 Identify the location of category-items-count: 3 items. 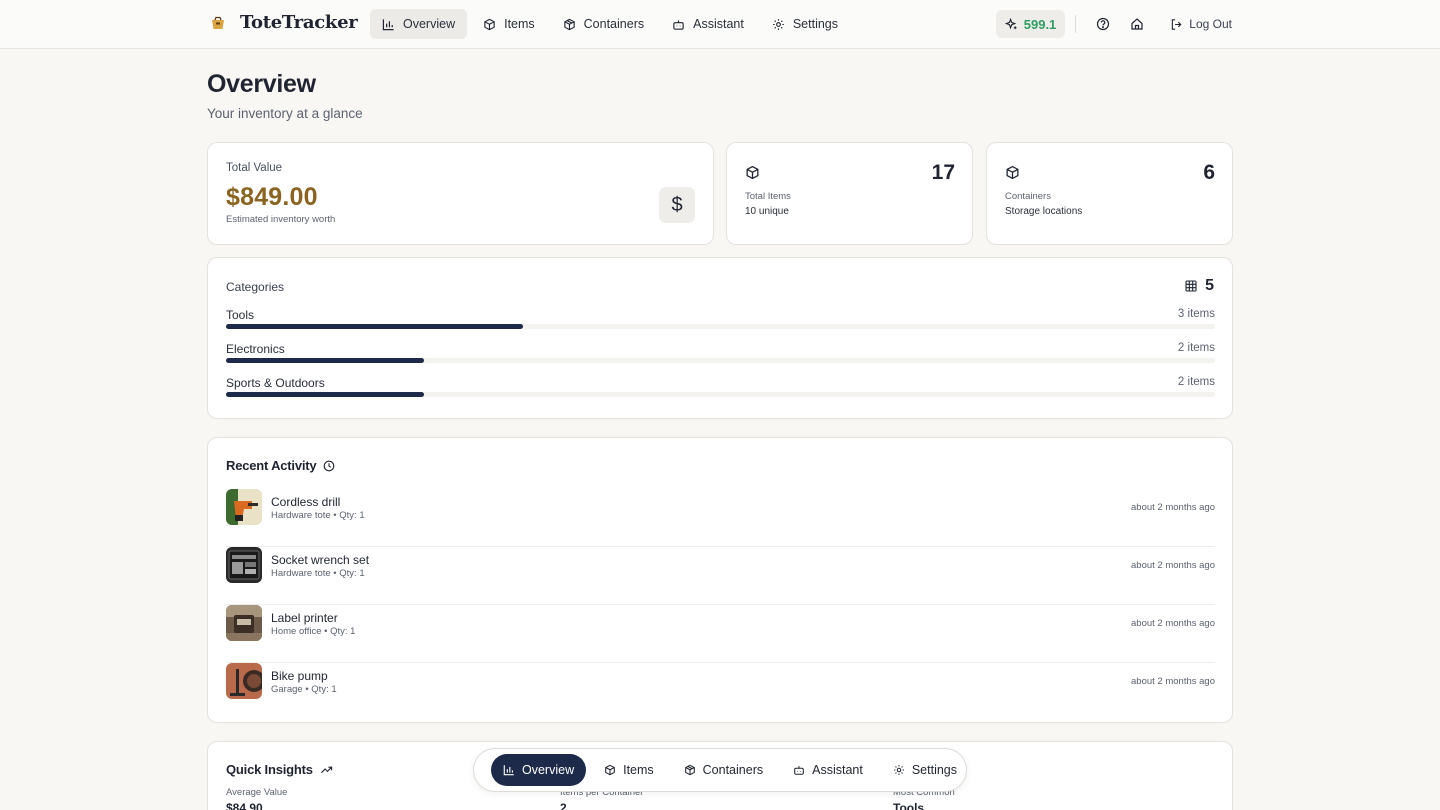
(1196, 314).